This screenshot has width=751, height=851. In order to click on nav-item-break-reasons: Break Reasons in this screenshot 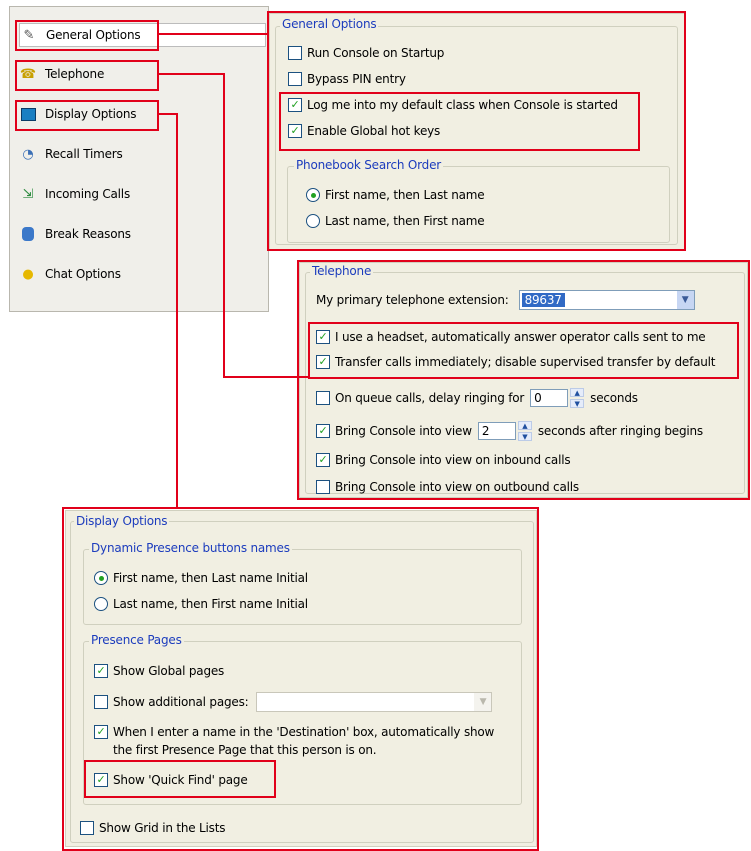, I will do `click(141, 234)`.